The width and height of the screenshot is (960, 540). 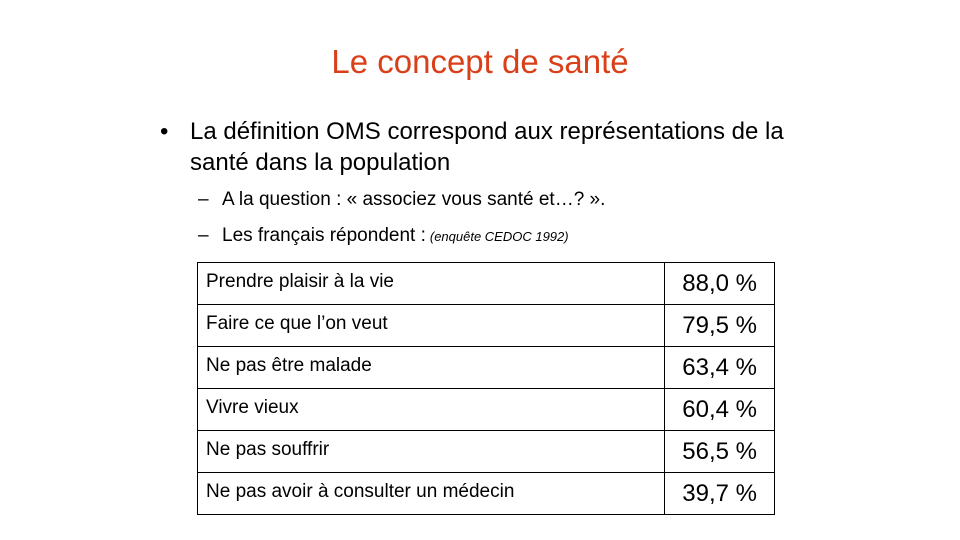 What do you see at coordinates (719, 367) in the screenshot?
I see `row-value: 63,4 %` at bounding box center [719, 367].